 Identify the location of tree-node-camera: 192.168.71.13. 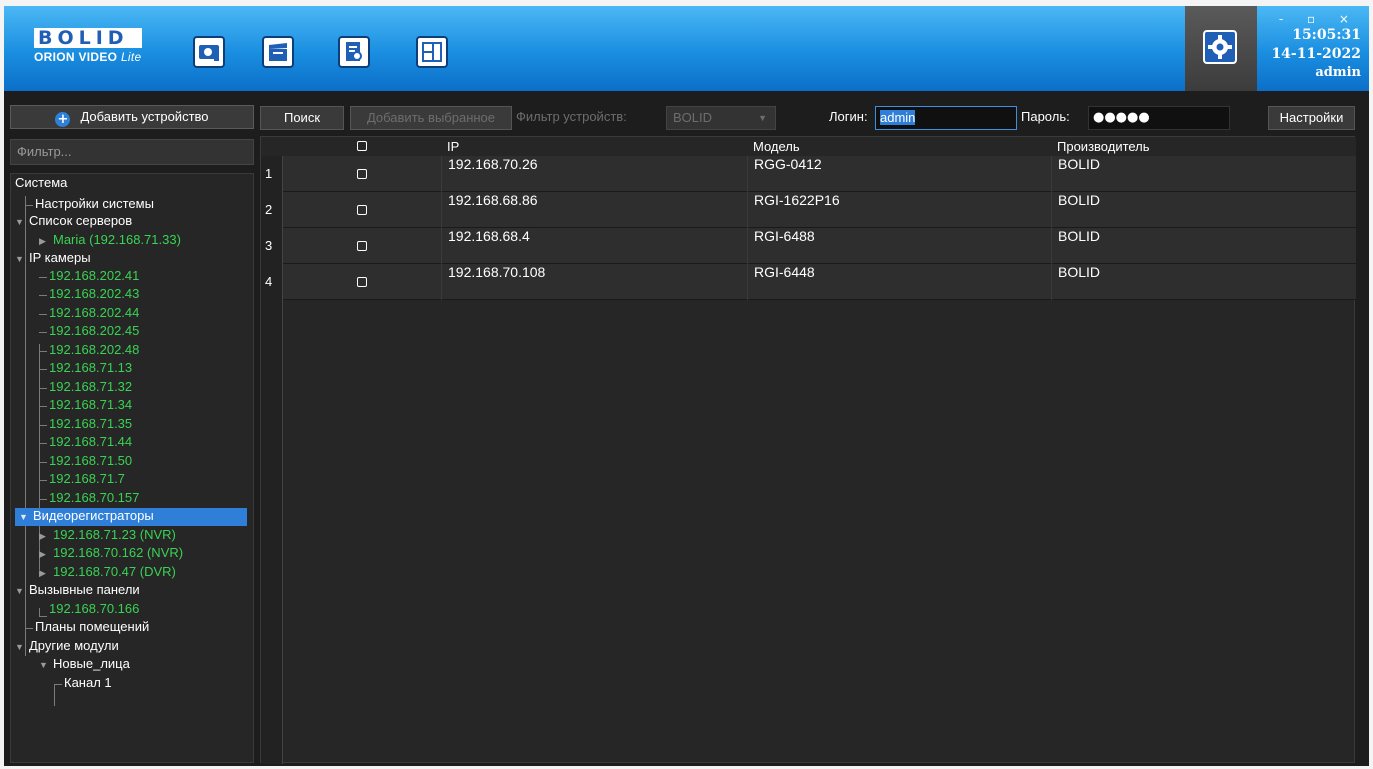
(90, 369).